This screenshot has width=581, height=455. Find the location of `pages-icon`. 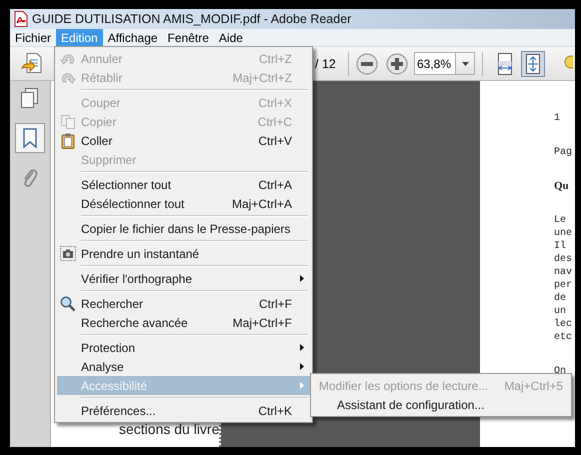

pages-icon is located at coordinates (30, 98).